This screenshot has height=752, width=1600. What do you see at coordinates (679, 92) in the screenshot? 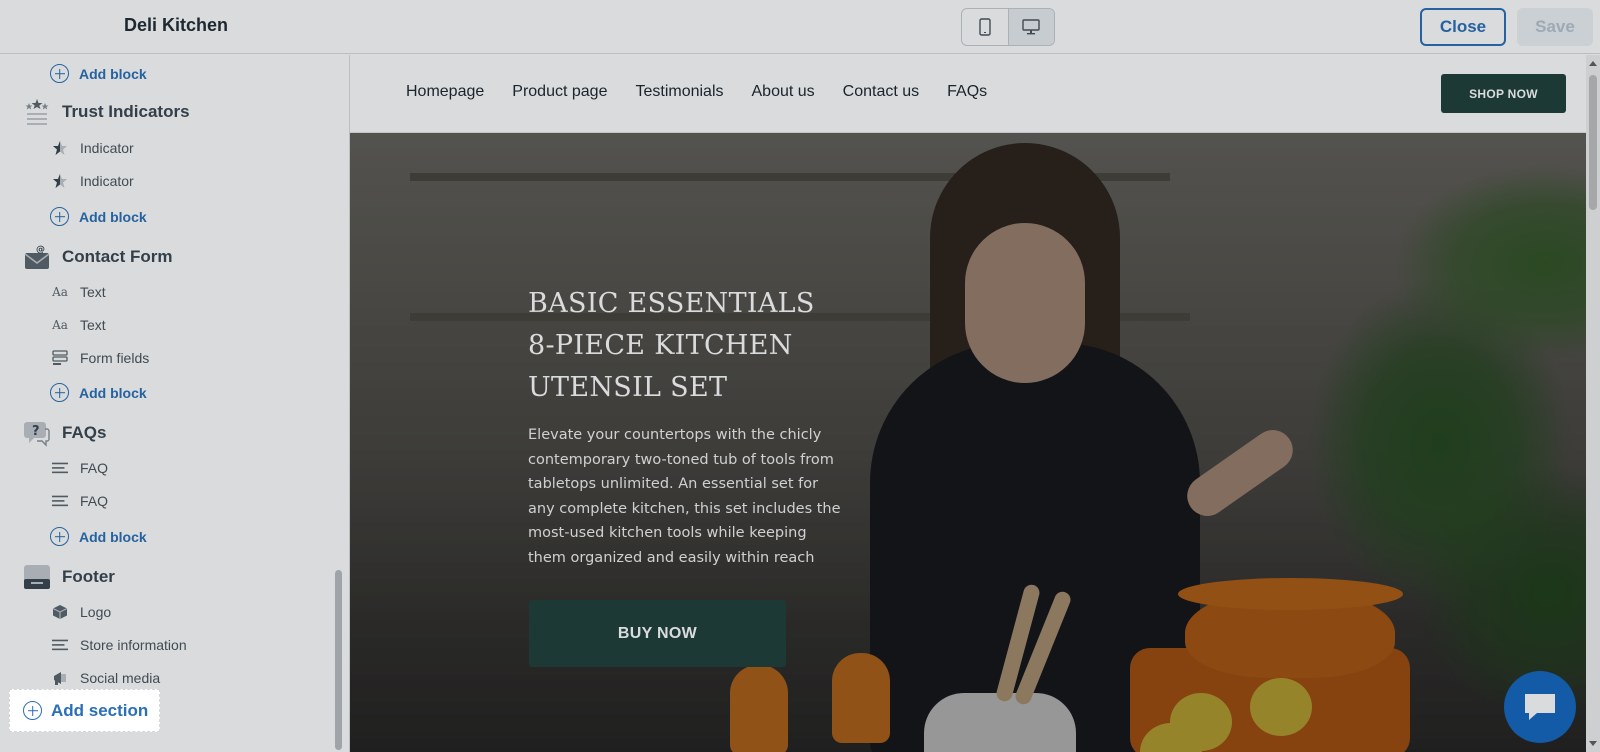
I see `nav-link-testimonials: Testimonials` at bounding box center [679, 92].